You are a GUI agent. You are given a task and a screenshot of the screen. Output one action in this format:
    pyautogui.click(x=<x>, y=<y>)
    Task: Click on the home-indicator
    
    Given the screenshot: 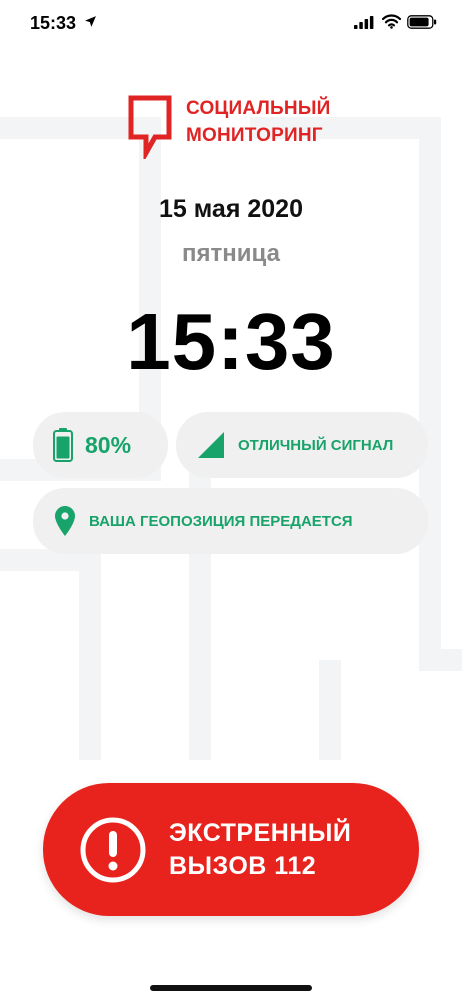 What is the action you would take?
    pyautogui.click(x=231, y=988)
    